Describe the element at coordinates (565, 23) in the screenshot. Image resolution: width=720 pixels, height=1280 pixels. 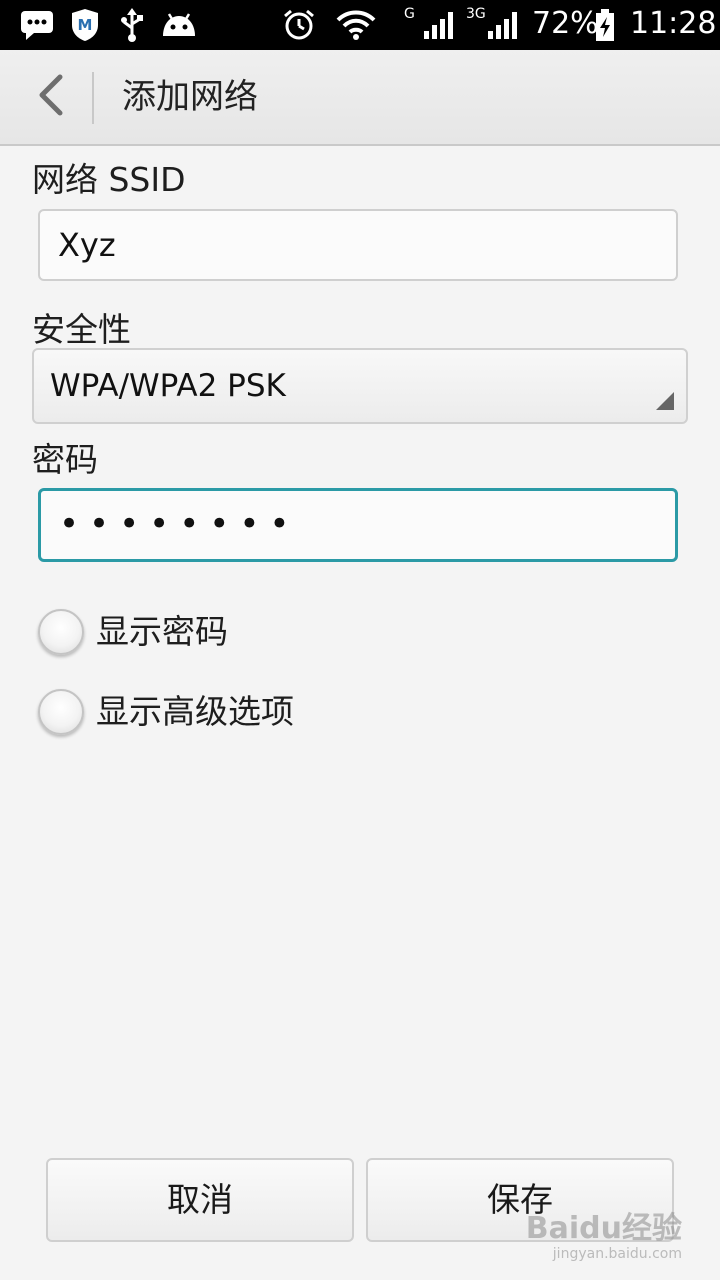
I see `battery-percentage: 72%` at that location.